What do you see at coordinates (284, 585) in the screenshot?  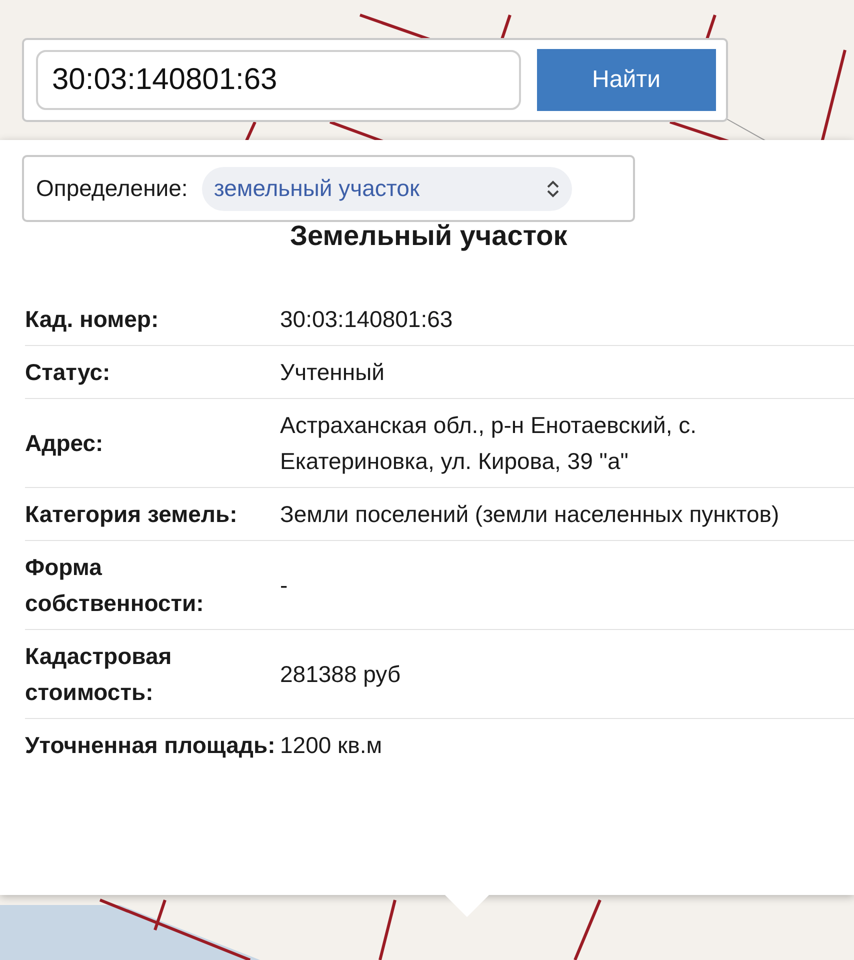 I see `field-value: -` at bounding box center [284, 585].